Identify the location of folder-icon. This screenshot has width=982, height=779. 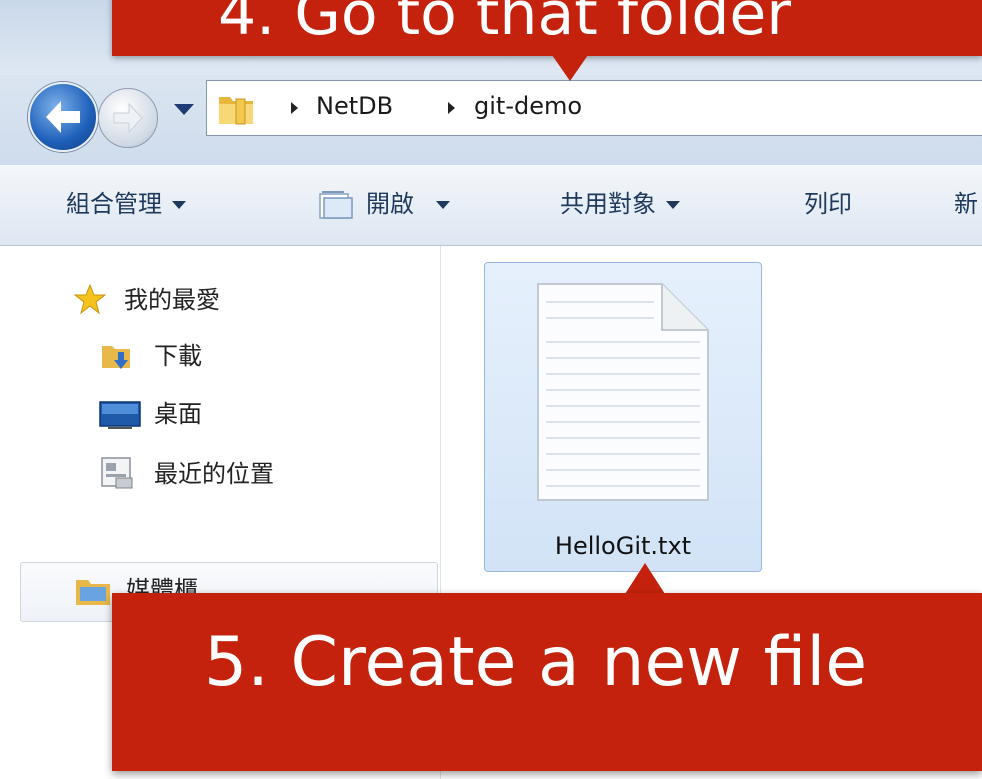
(236, 111).